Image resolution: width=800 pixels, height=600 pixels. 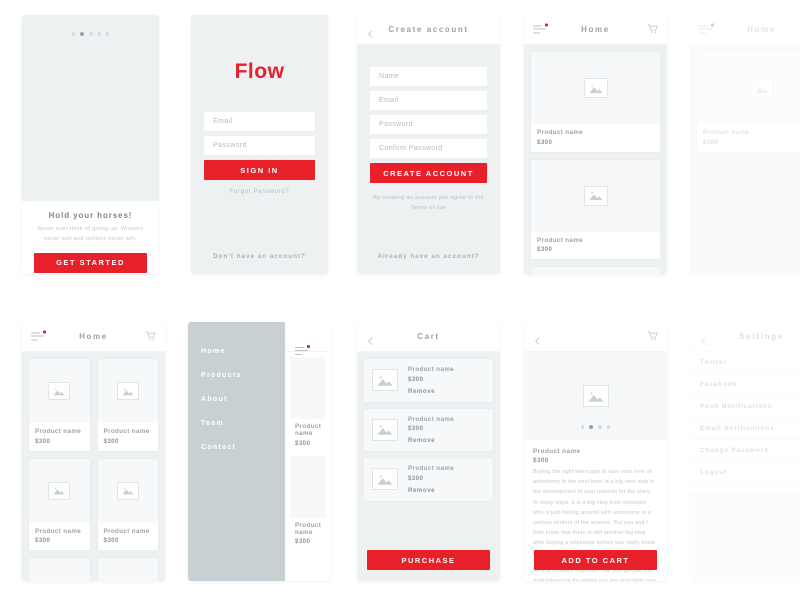 I want to click on settings-row-twitter: Twitter, so click(x=745, y=363).